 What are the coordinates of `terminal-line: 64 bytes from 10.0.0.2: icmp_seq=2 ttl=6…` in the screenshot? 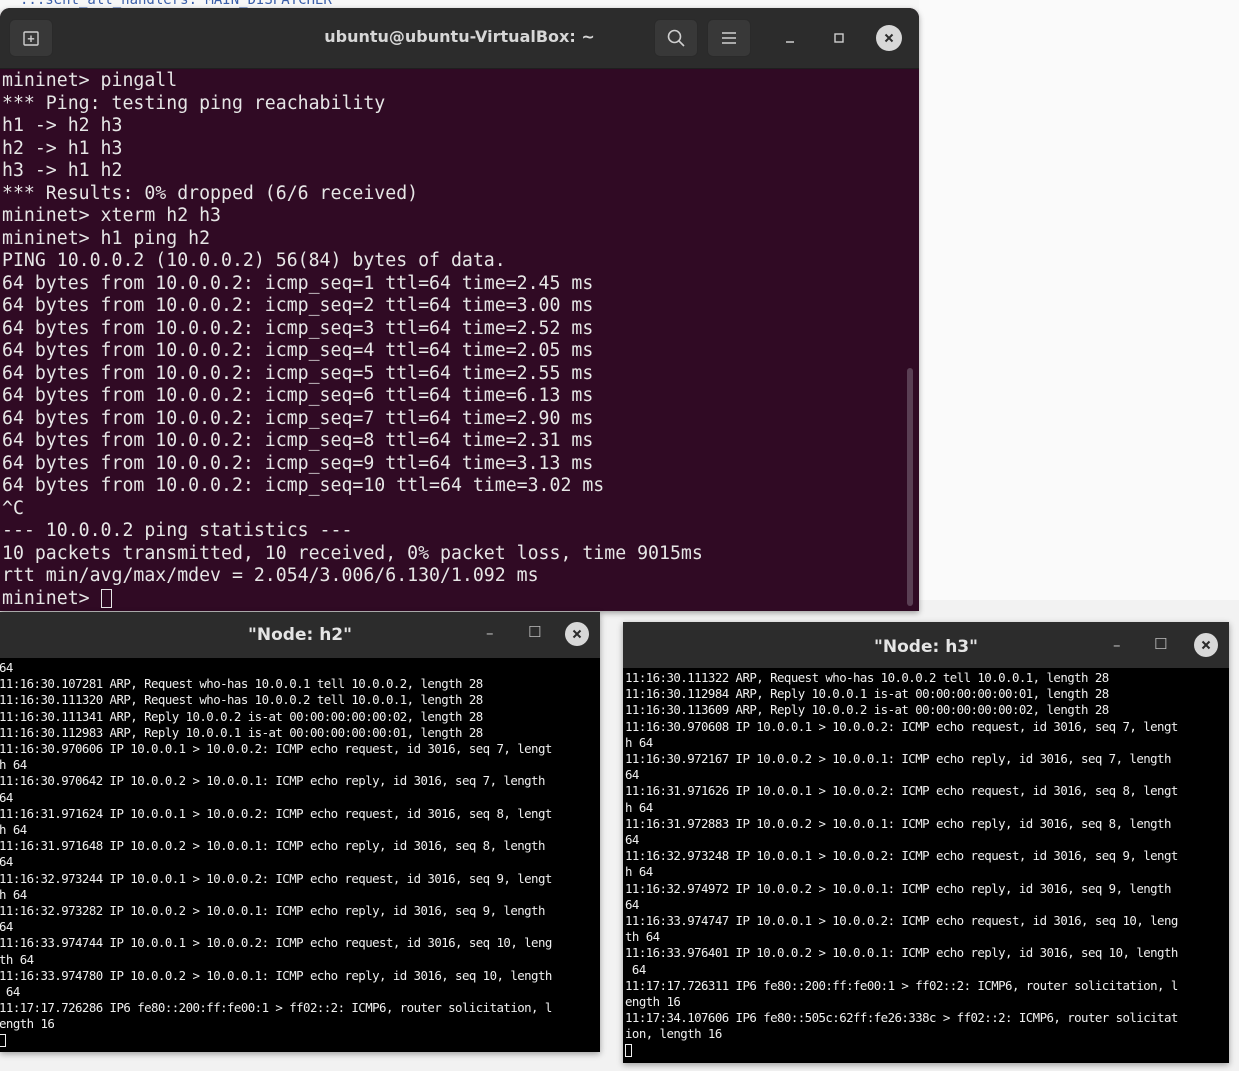 It's located at (298, 305).